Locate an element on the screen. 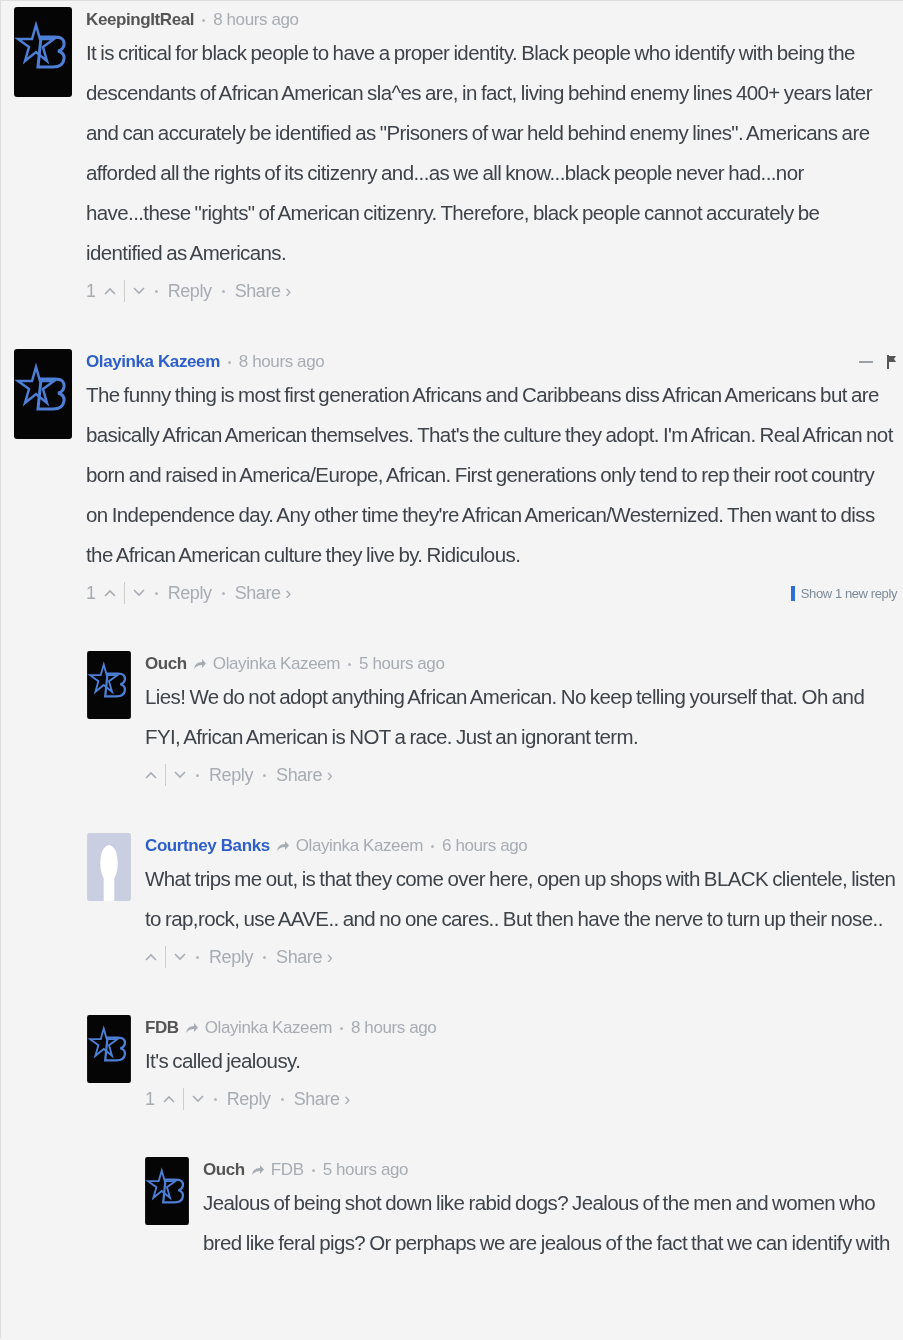 This screenshot has width=903, height=1340. parent-author-link: FDB is located at coordinates (287, 1170).